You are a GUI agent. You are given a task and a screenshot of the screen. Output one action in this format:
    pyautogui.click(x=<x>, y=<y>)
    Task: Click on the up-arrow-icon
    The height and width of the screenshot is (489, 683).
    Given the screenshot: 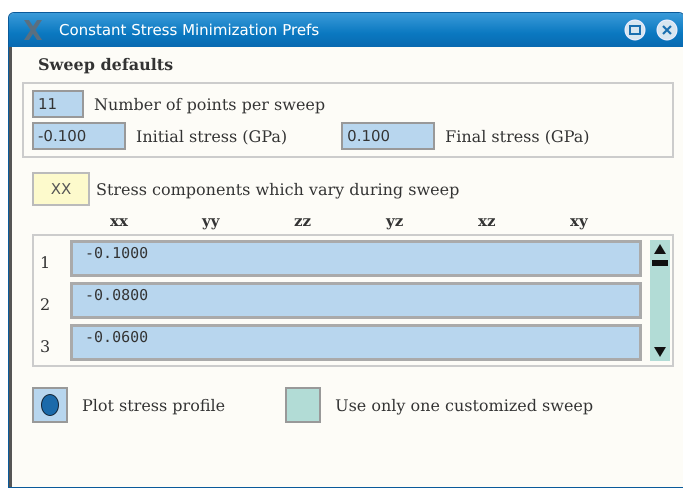 What is the action you would take?
    pyautogui.click(x=660, y=249)
    